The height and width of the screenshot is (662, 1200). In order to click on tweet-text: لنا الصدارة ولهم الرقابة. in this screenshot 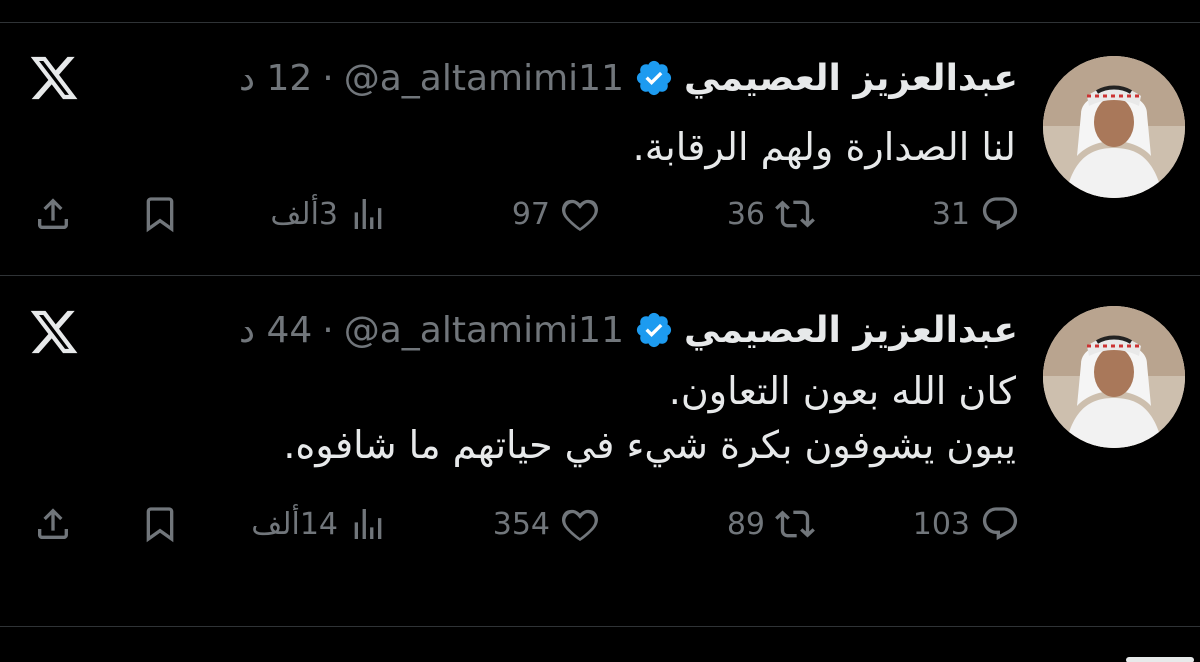, I will do `click(566, 147)`.